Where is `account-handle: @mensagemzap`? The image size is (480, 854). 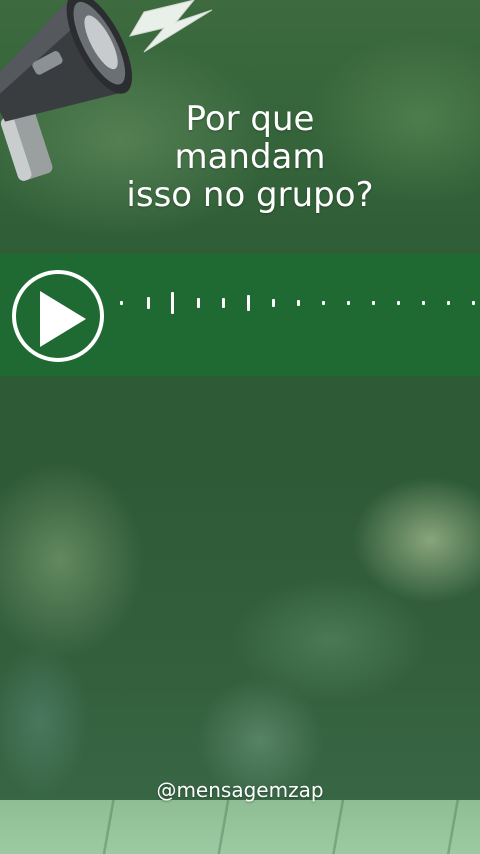 account-handle: @mensagemzap is located at coordinates (240, 790).